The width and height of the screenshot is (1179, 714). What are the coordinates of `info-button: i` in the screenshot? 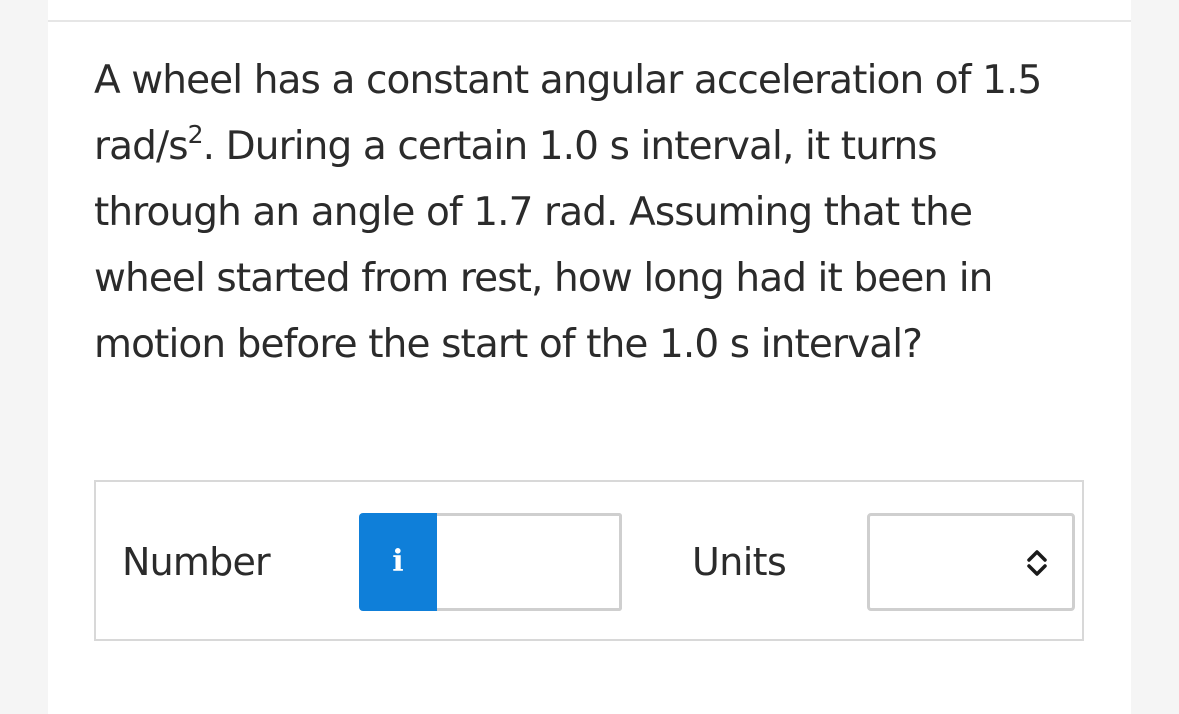 It's located at (398, 562).